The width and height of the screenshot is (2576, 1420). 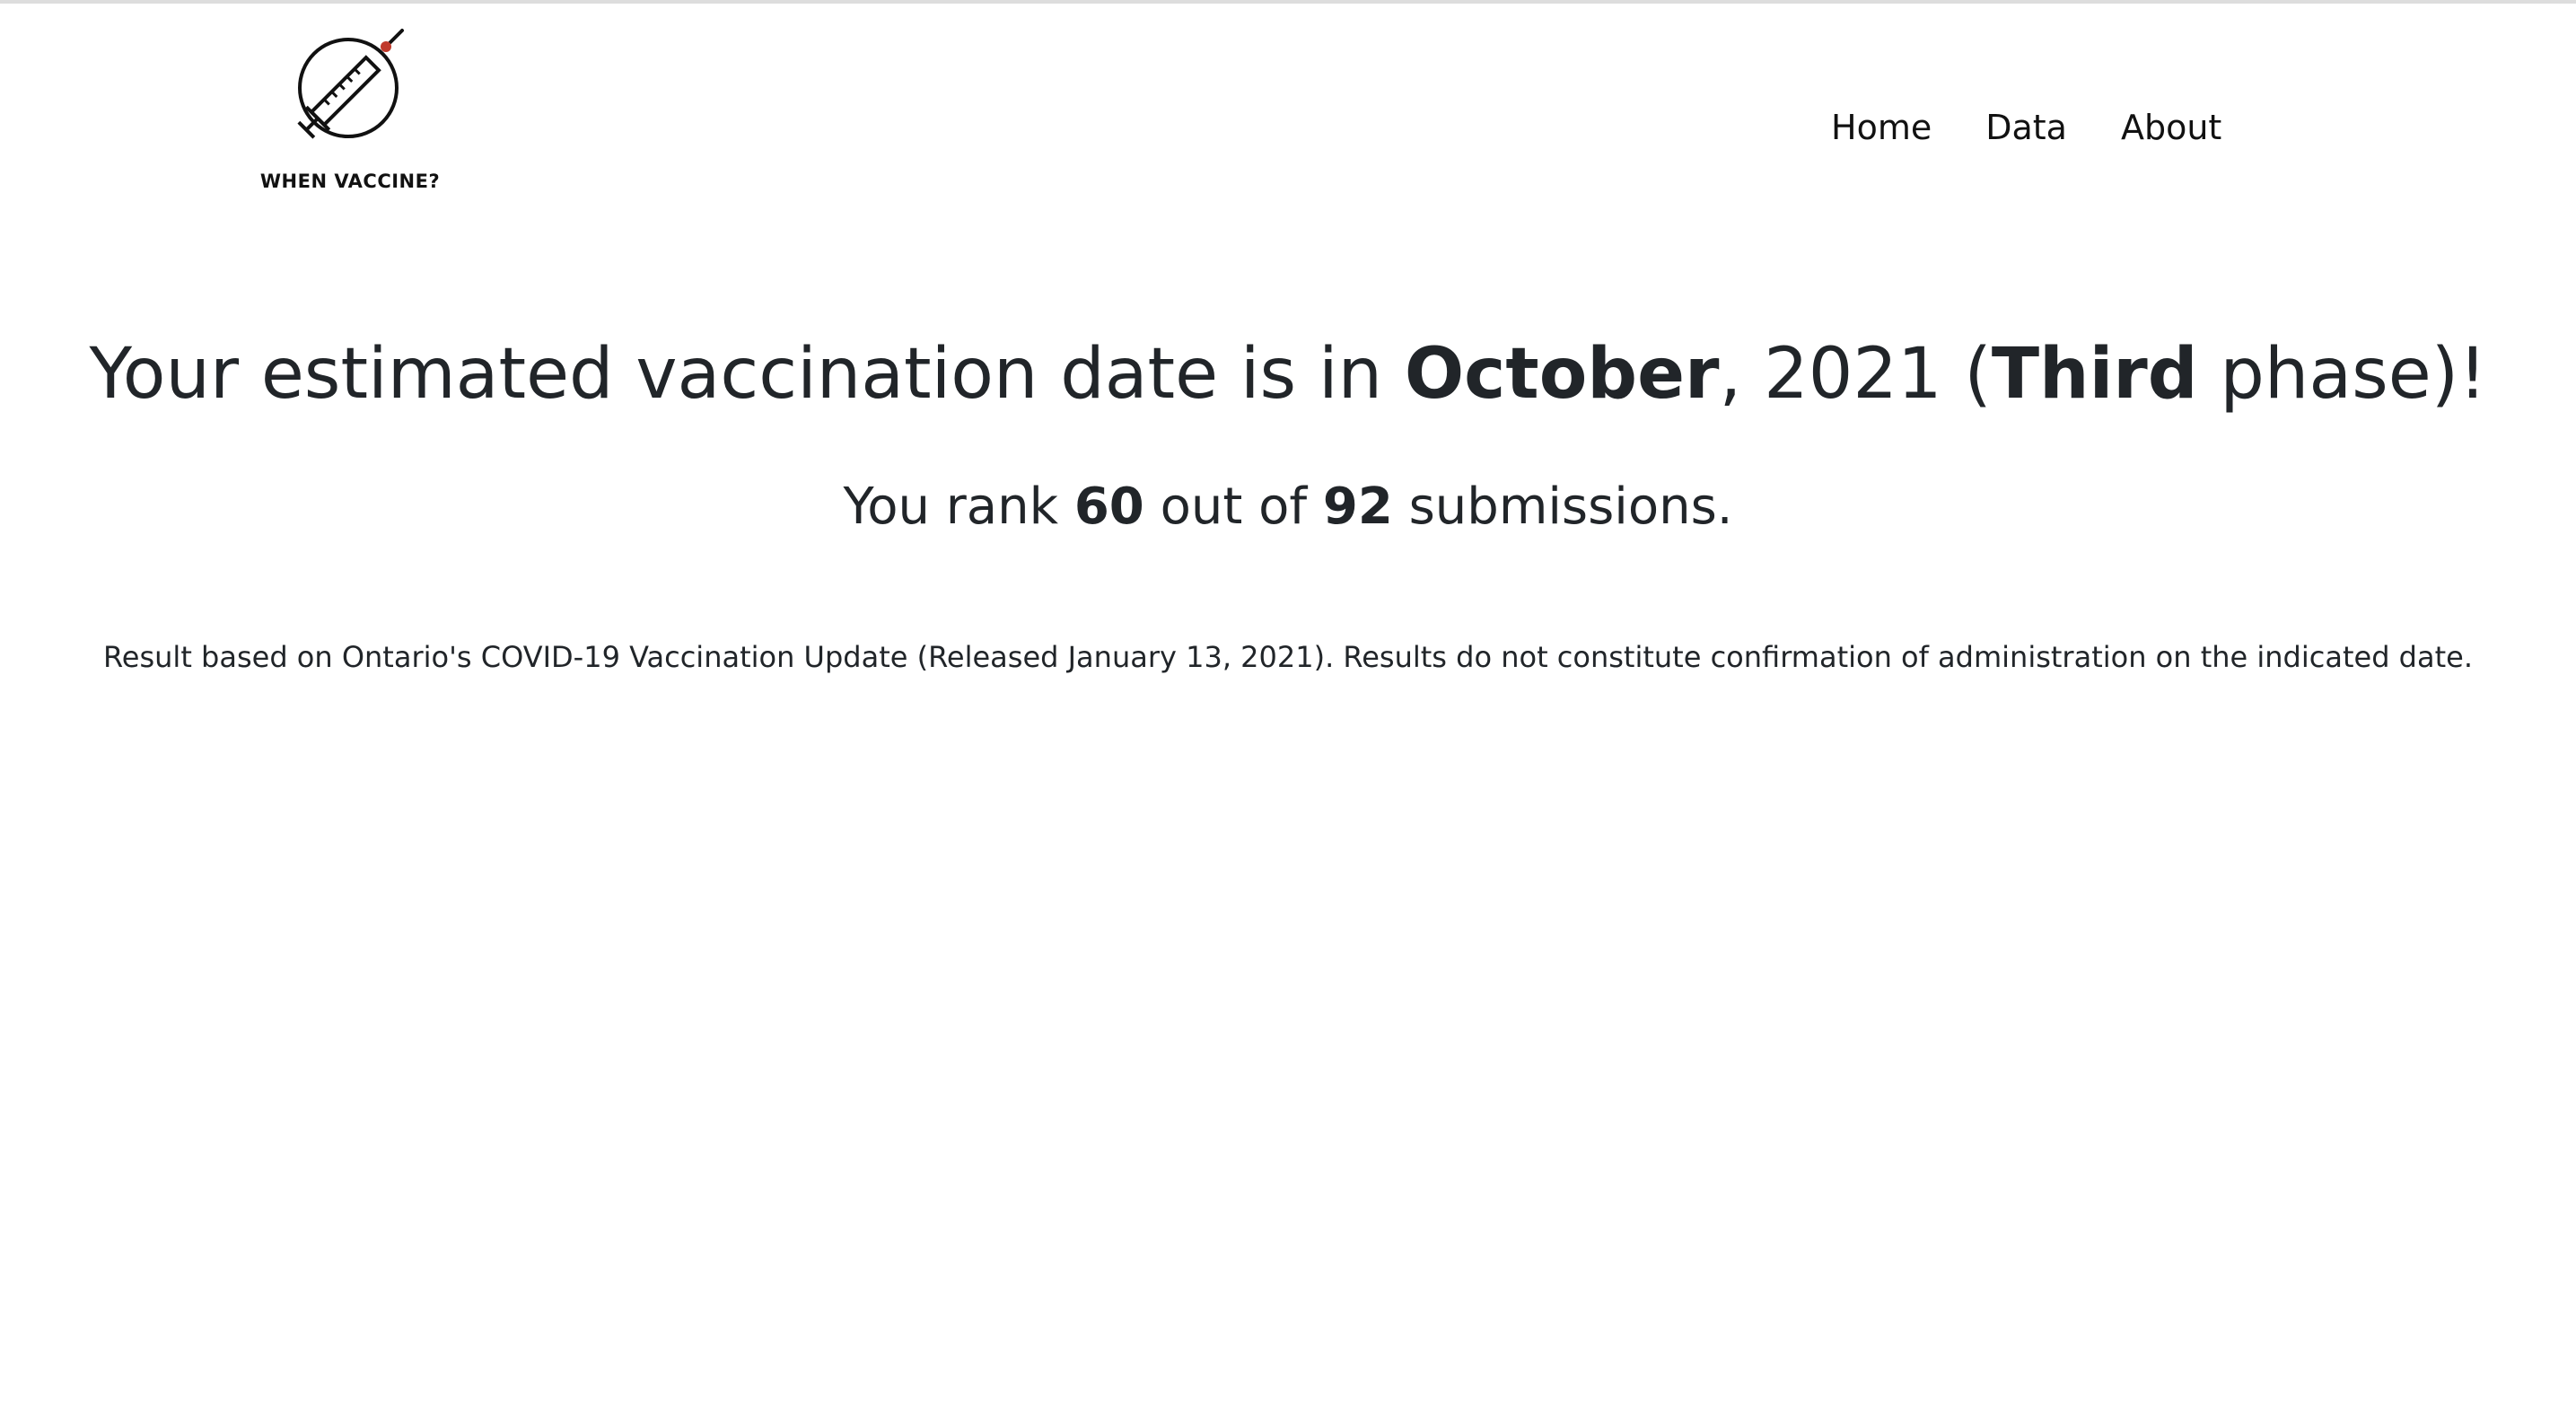 I want to click on estimated-month: October, so click(x=1562, y=374).